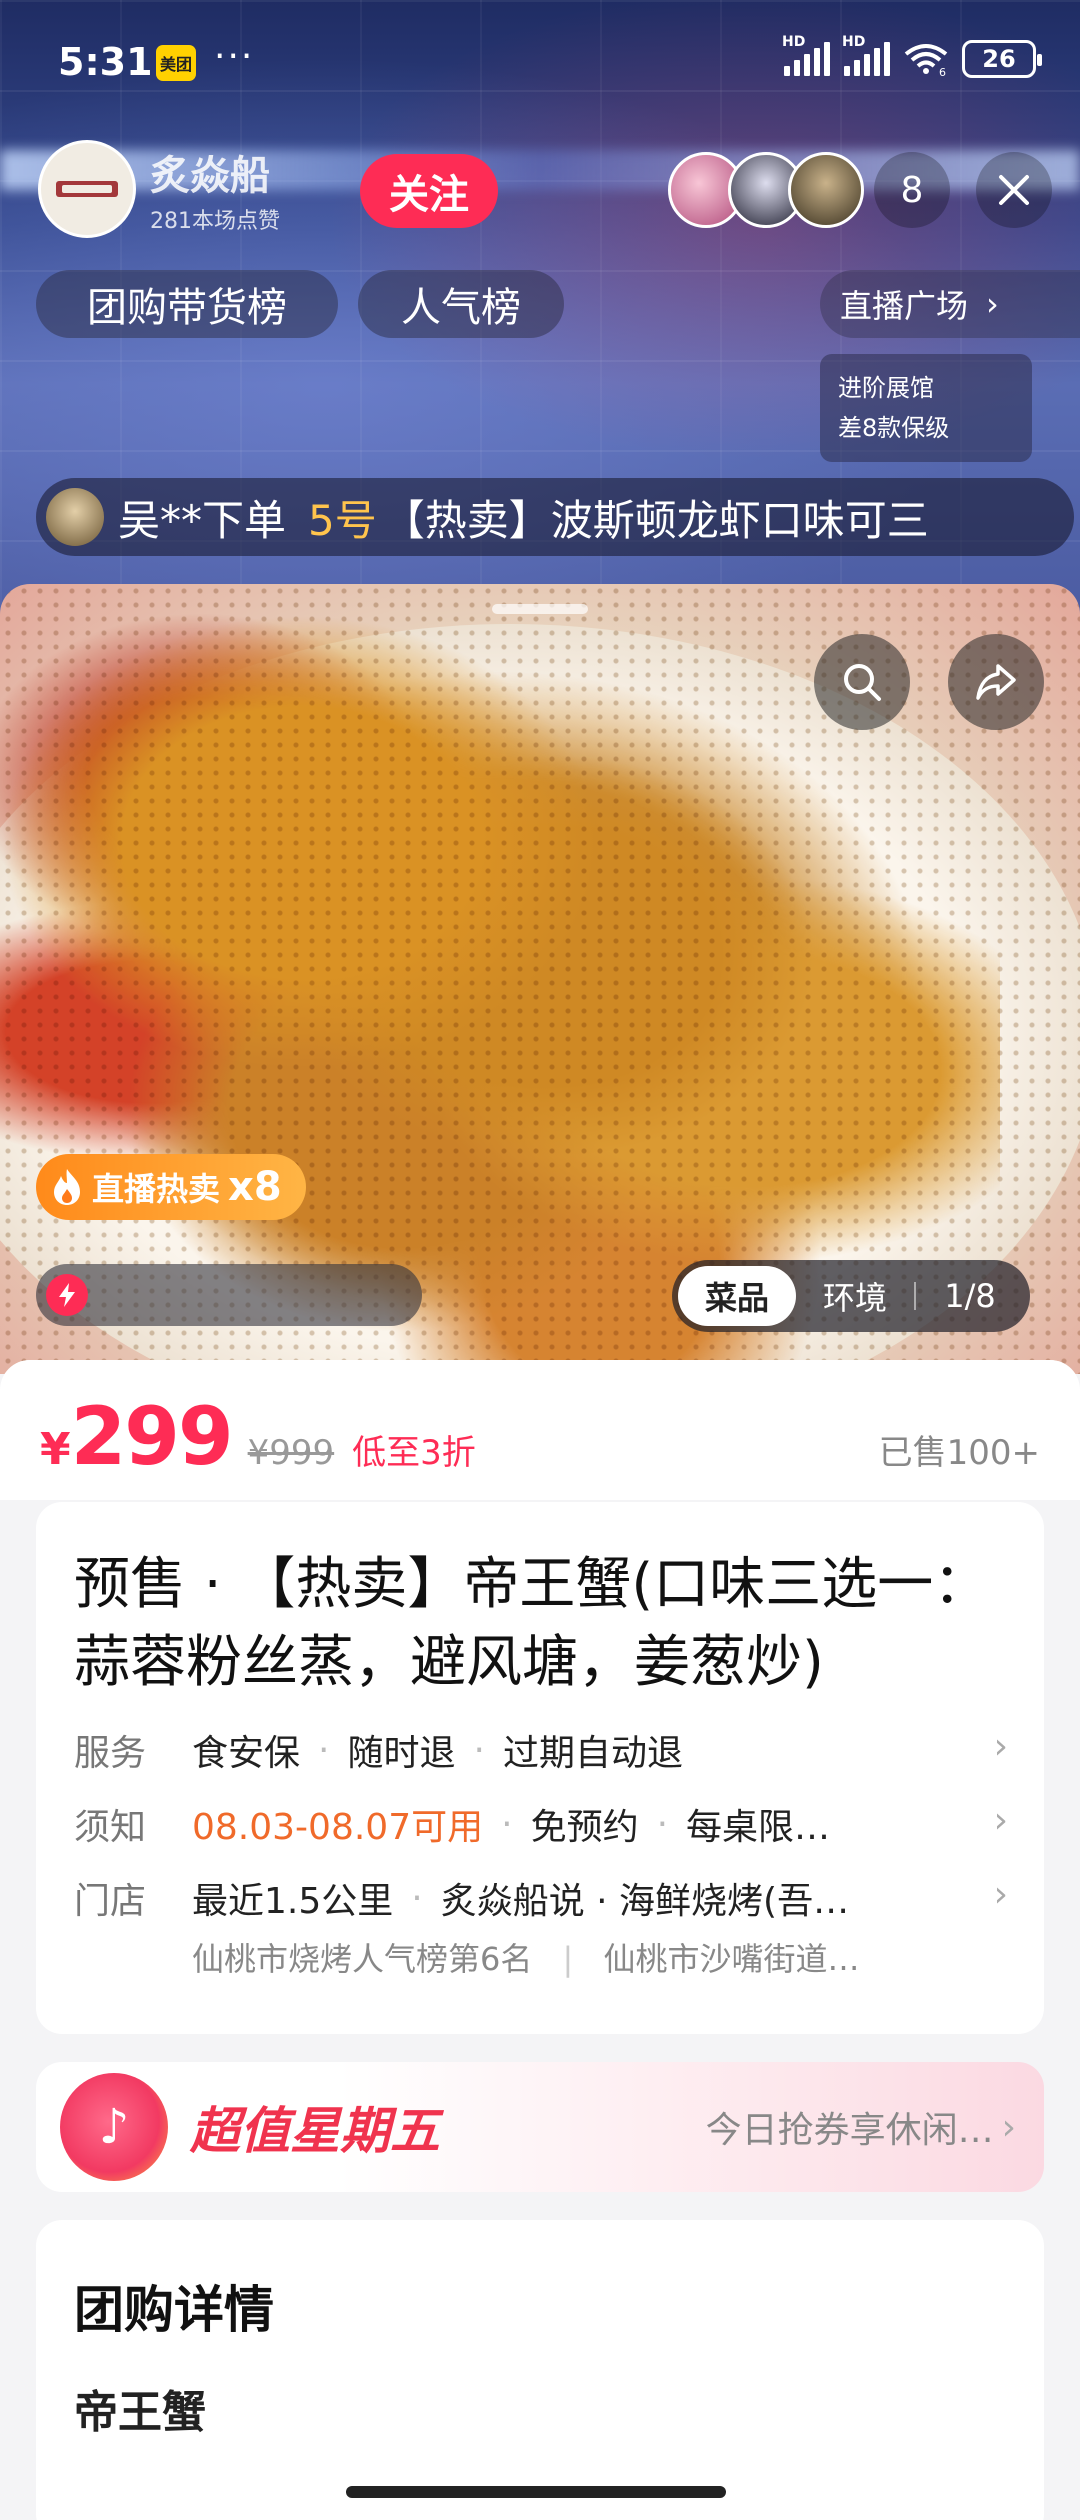  I want to click on home-indicator, so click(536, 2492).